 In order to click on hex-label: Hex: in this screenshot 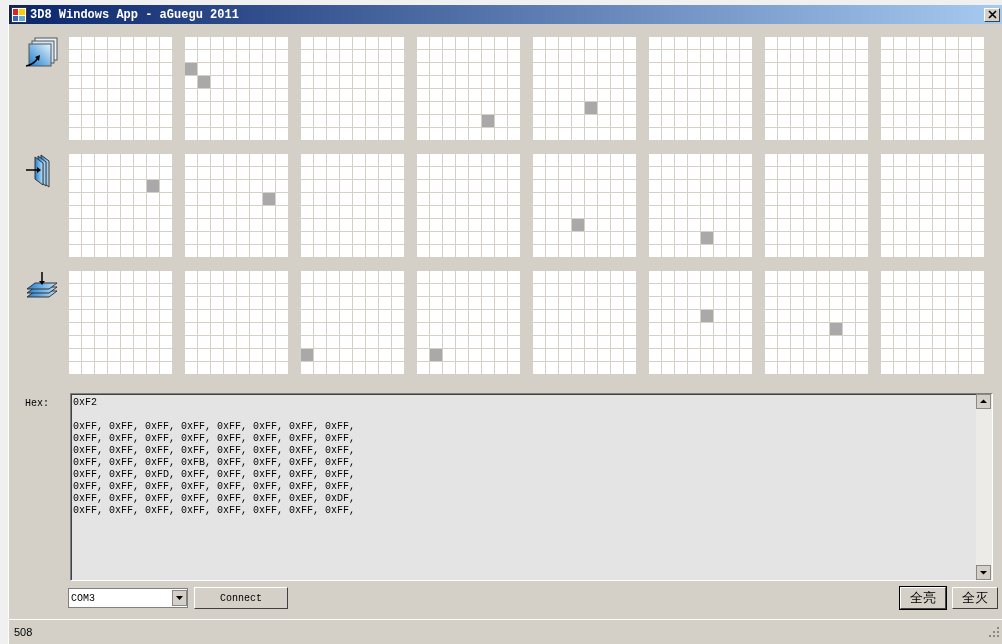, I will do `click(37, 404)`.